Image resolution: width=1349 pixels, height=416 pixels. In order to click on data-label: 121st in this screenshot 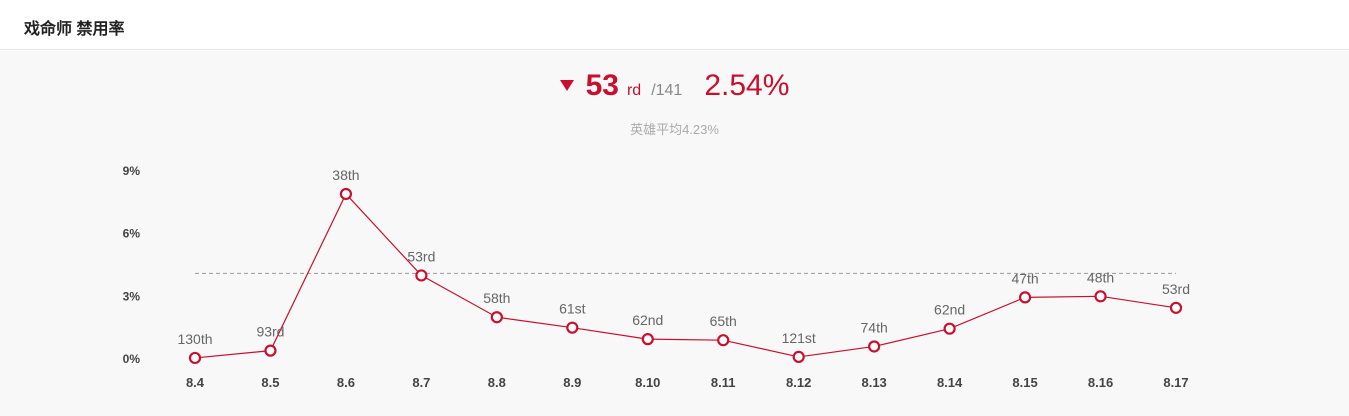, I will do `click(799, 338)`.